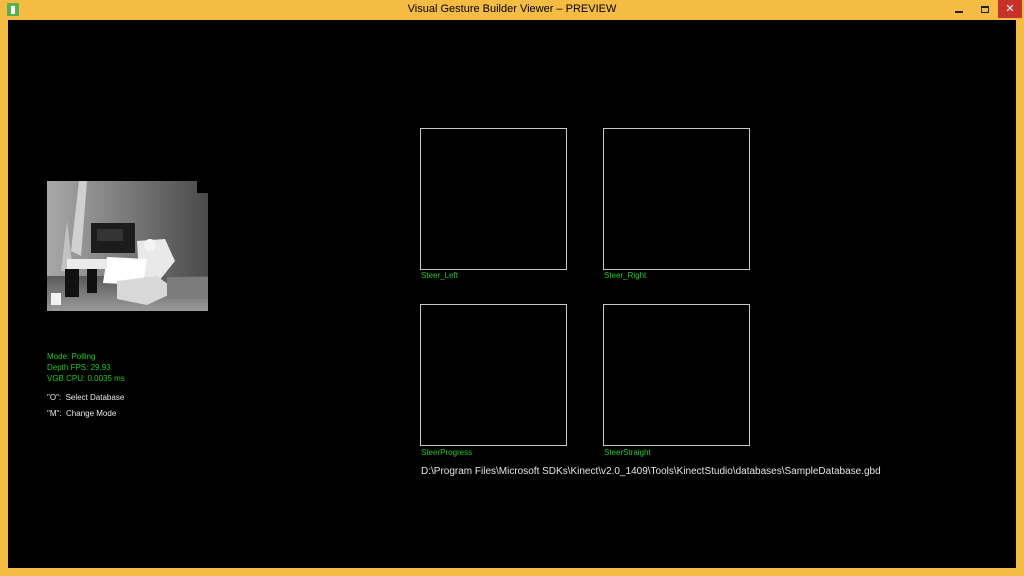 The image size is (1024, 576). Describe the element at coordinates (625, 275) in the screenshot. I see `gesture-label-steer-right: Steer_Right` at that location.